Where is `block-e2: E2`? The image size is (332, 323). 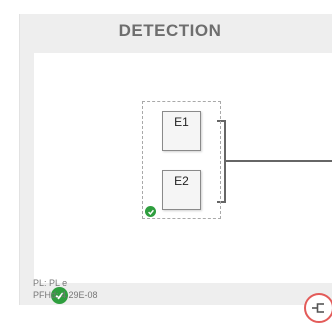
block-e2: E2 is located at coordinates (181, 190).